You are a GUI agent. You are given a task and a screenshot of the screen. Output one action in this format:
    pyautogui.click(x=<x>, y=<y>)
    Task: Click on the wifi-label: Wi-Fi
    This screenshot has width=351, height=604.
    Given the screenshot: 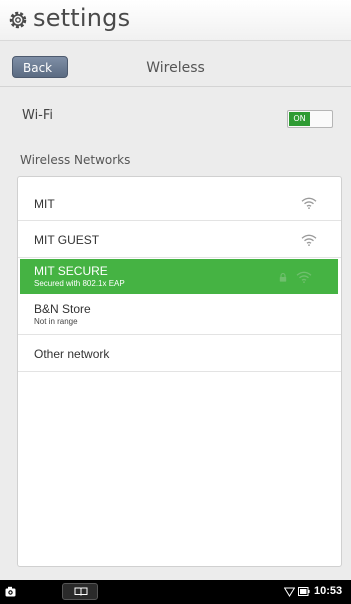 What is the action you would take?
    pyautogui.click(x=38, y=115)
    